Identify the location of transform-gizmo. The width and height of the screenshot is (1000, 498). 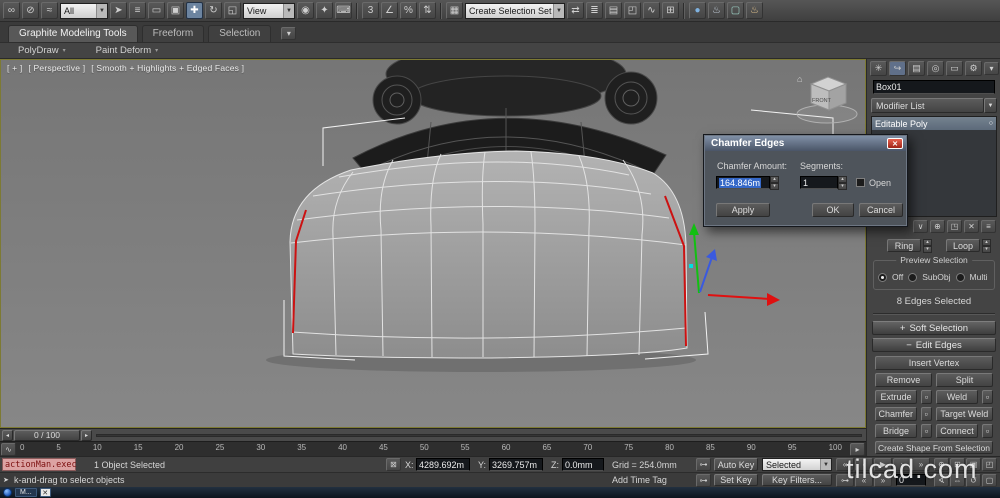
(734, 264).